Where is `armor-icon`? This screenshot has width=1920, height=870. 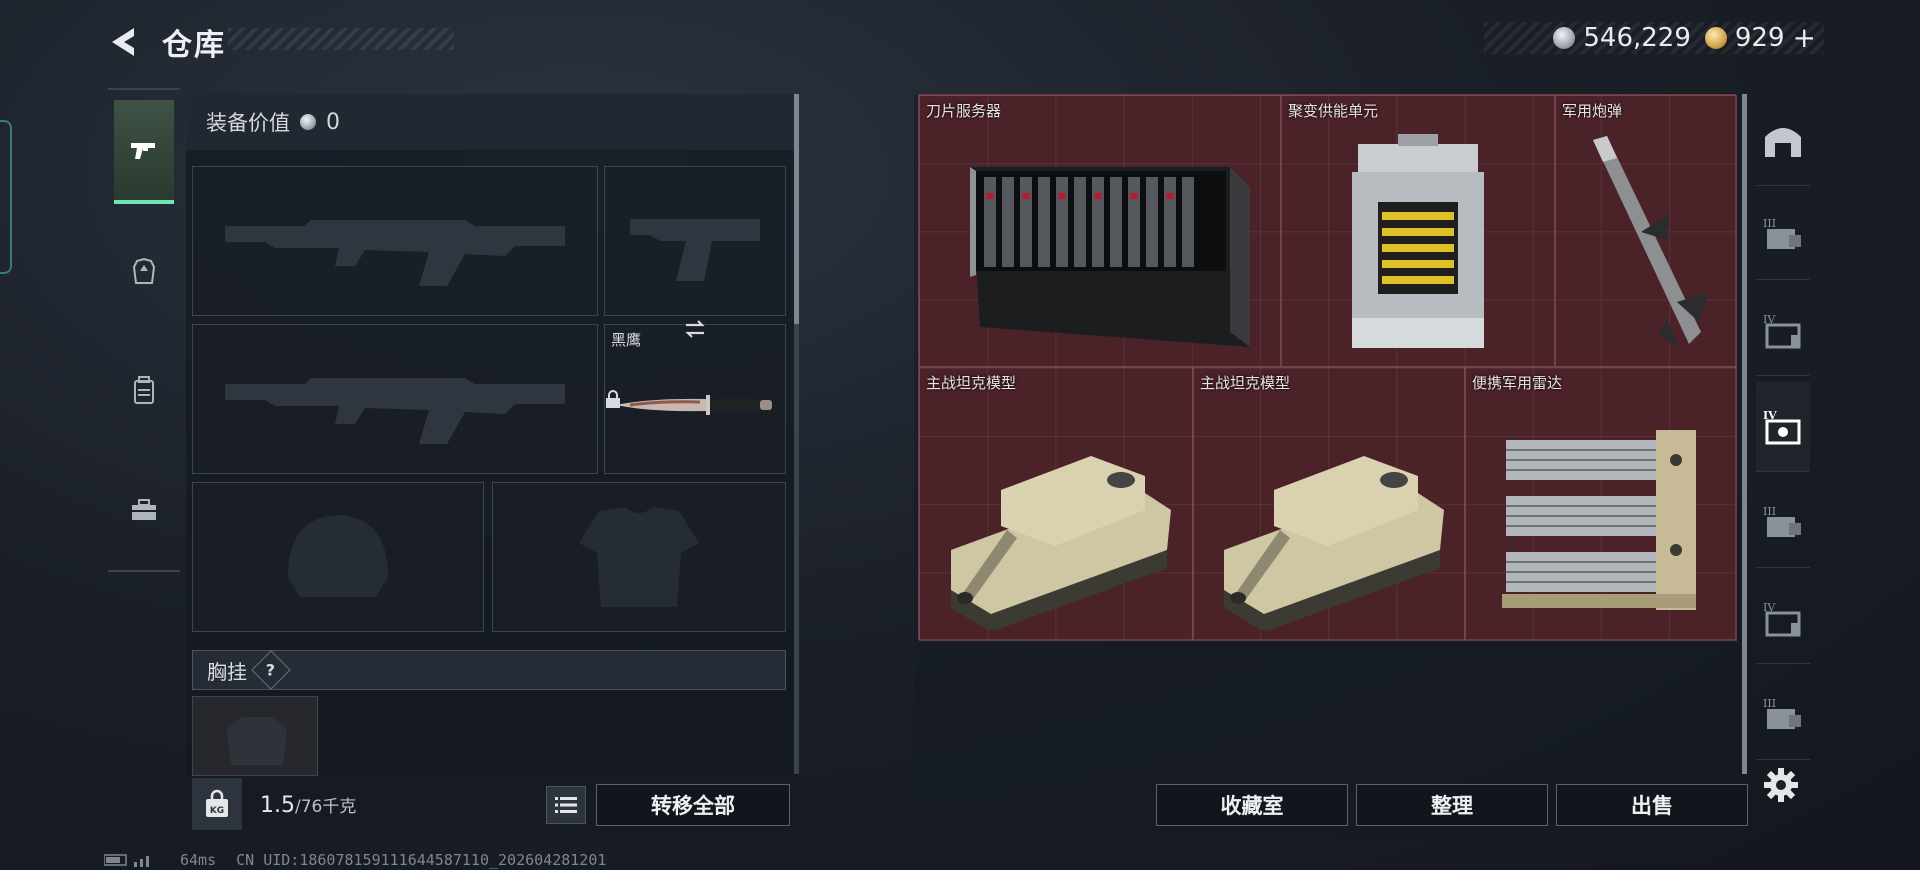
armor-icon is located at coordinates (144, 270).